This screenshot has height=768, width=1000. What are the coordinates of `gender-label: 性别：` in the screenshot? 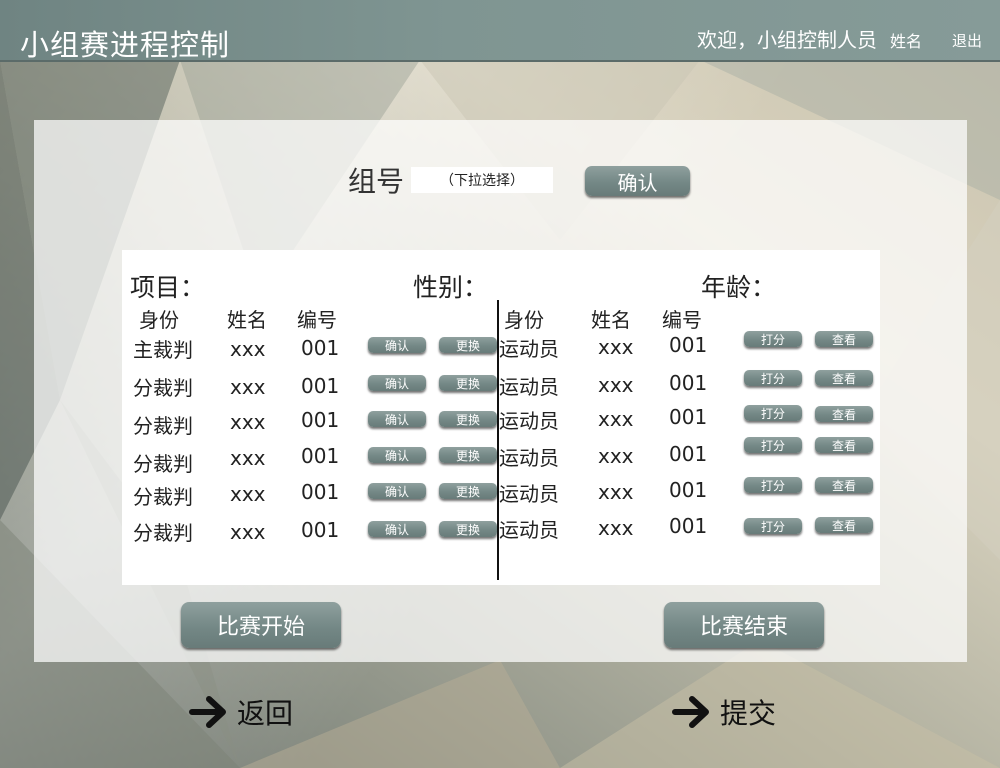 It's located at (451, 287).